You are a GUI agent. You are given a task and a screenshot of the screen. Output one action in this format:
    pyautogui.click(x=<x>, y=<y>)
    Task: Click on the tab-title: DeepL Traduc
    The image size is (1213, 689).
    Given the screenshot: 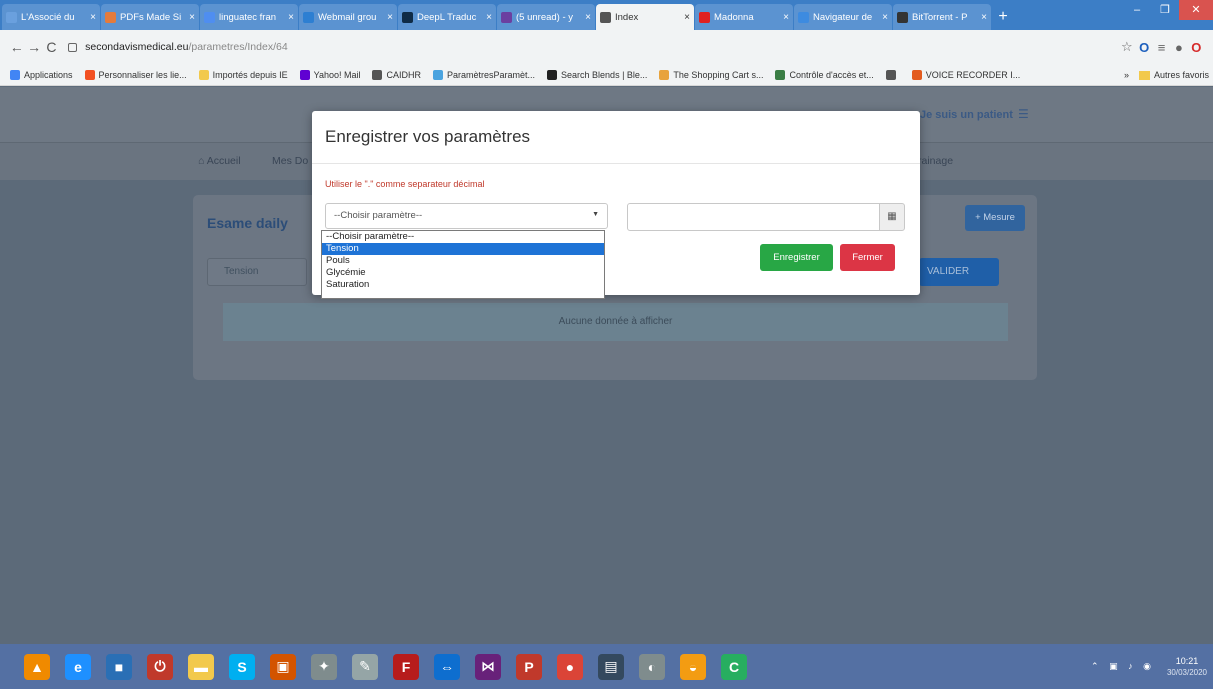 What is the action you would take?
    pyautogui.click(x=447, y=17)
    